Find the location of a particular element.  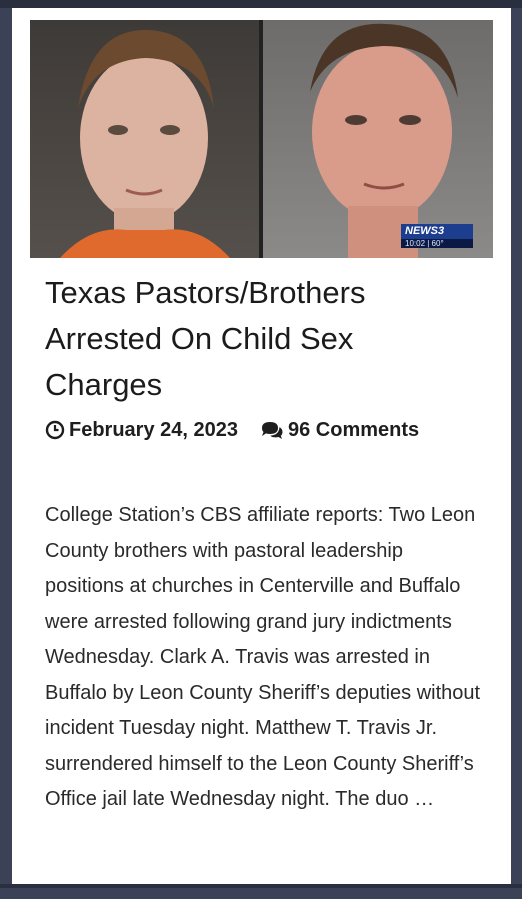

date-meta: February 24, 2023 is located at coordinates (141, 430).